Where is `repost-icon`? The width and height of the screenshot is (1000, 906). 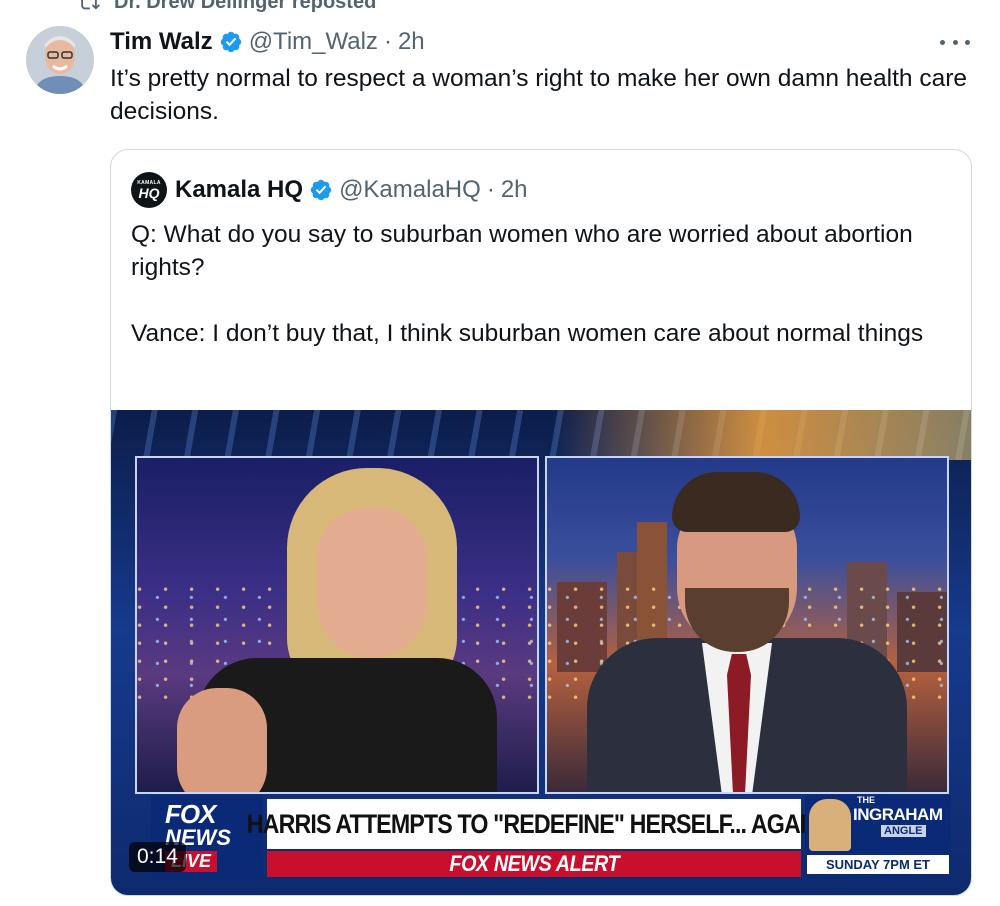
repost-icon is located at coordinates (90, 5).